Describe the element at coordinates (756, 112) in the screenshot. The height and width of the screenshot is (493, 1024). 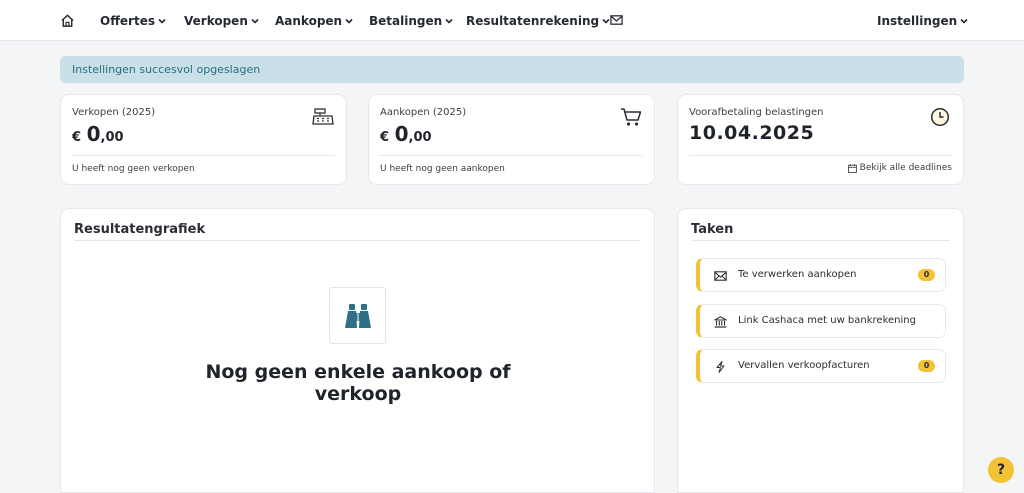
I see `tax-label: Voorafbetaling belastingen` at that location.